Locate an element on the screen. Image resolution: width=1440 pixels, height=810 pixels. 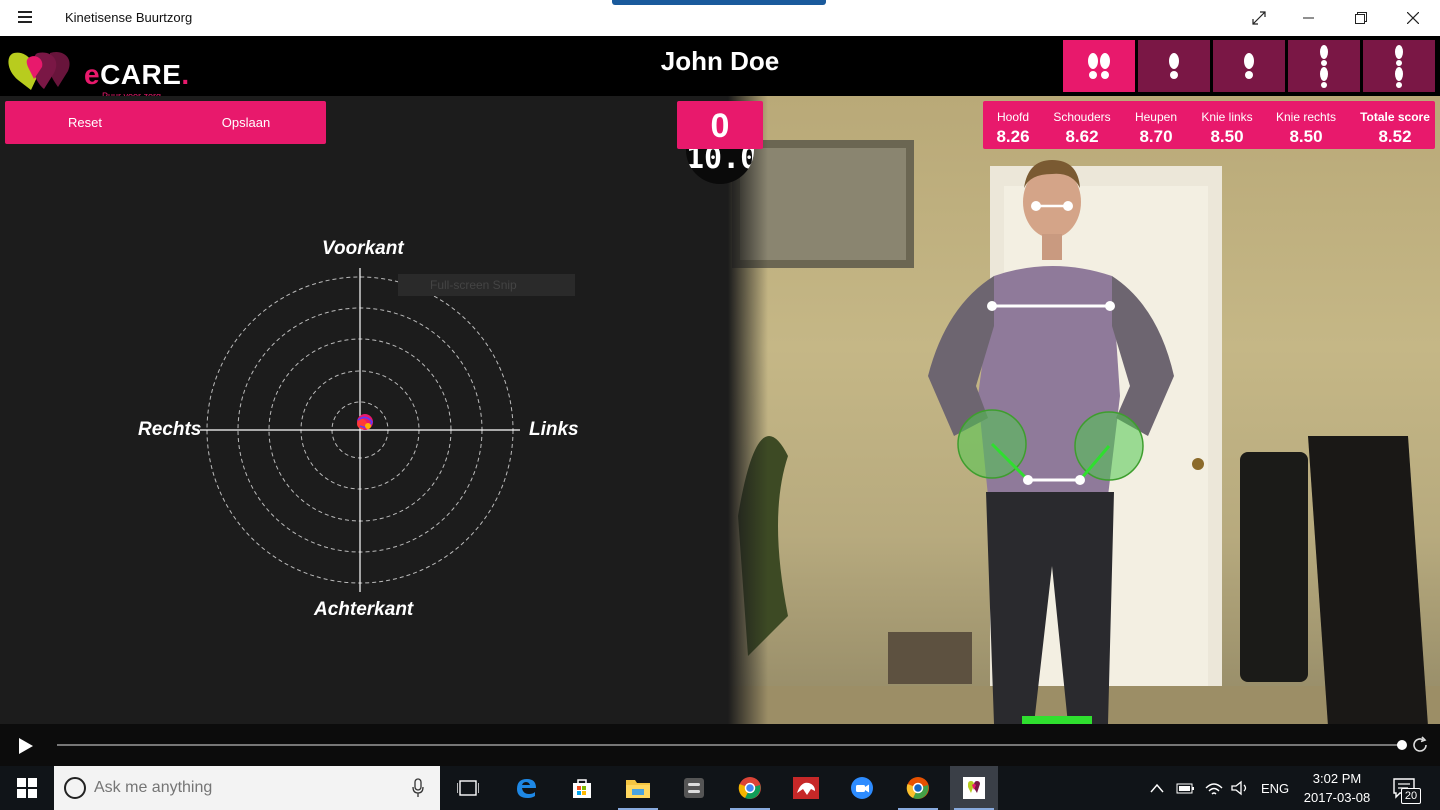
stance-selector is located at coordinates (1249, 66).